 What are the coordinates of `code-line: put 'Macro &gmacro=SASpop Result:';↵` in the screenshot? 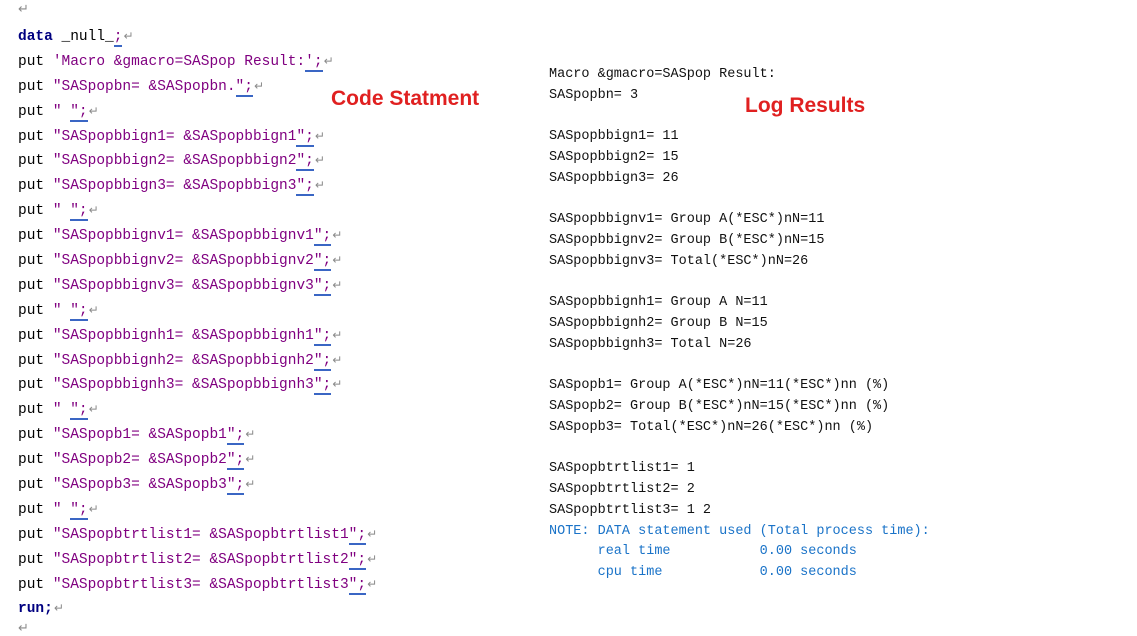 It's located at (197, 61).